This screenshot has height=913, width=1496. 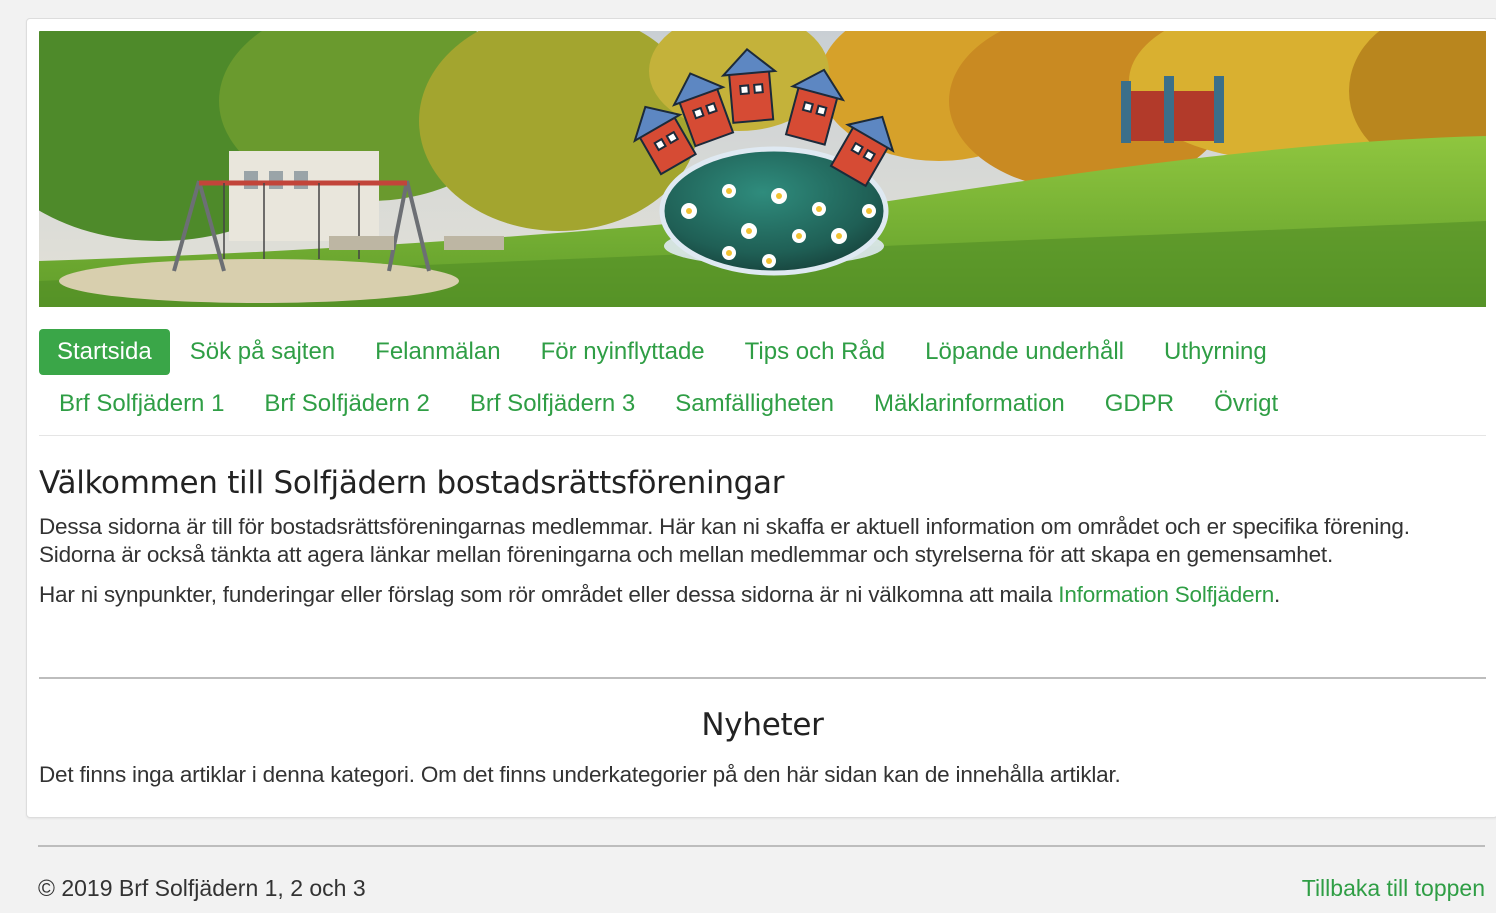 I want to click on nav-item-brf-solfjadern-1: Brf Solfjädern 1, so click(x=141, y=404).